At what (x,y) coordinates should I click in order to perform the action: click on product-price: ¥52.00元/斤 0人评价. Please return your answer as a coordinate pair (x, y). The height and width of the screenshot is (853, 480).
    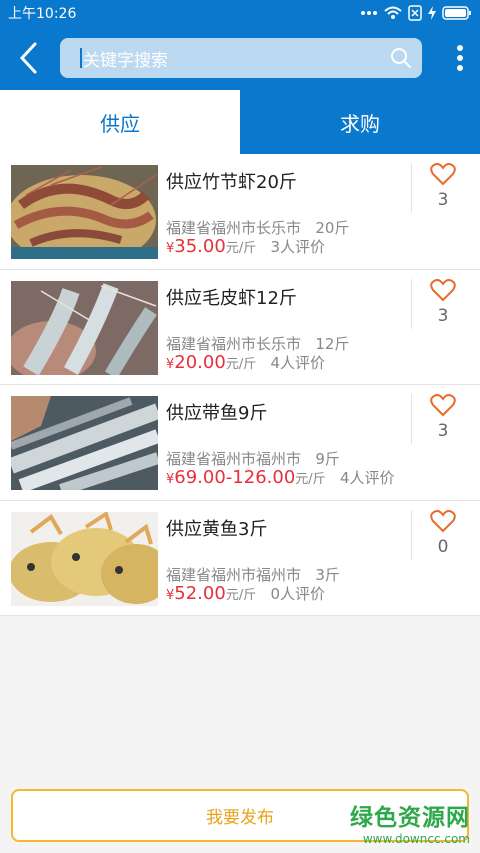
    Looking at the image, I should click on (245, 593).